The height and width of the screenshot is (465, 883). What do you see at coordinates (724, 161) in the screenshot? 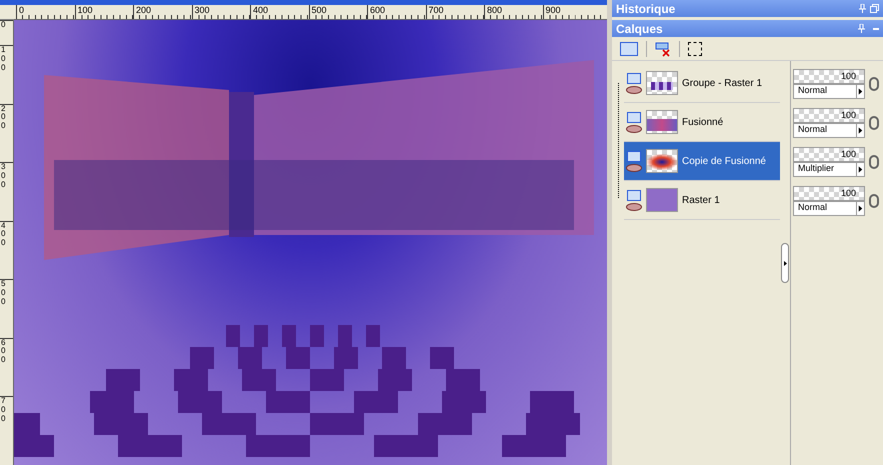
I see `layer-name: Copie de Fusionné` at bounding box center [724, 161].